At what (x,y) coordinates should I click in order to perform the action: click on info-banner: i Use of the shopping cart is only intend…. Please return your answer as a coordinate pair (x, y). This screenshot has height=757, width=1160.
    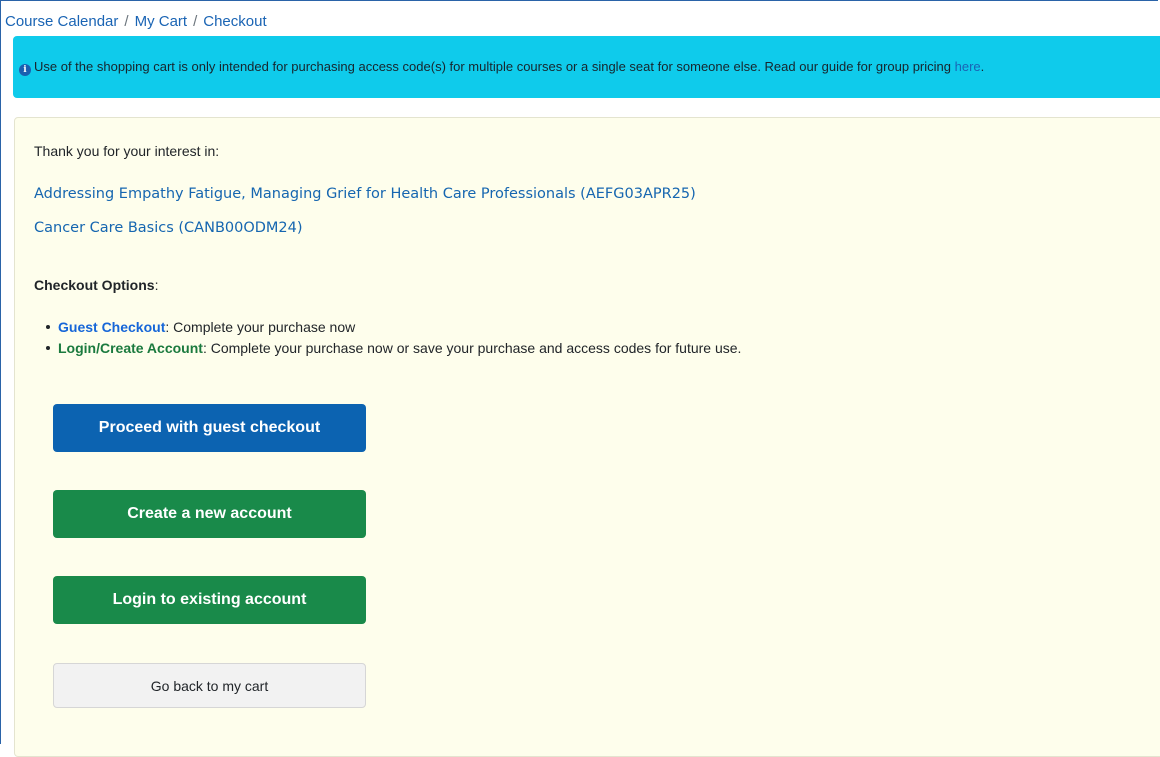
    Looking at the image, I should click on (586, 67).